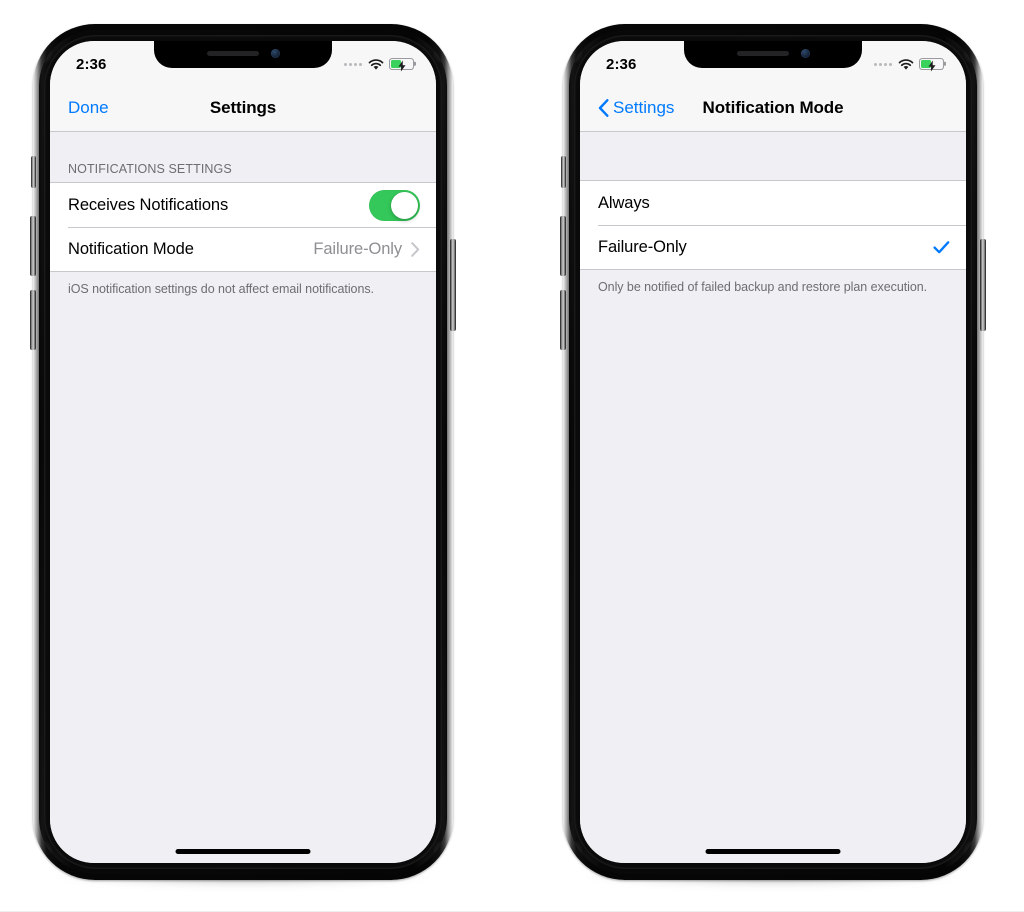  I want to click on chevron-left-icon, so click(603, 108).